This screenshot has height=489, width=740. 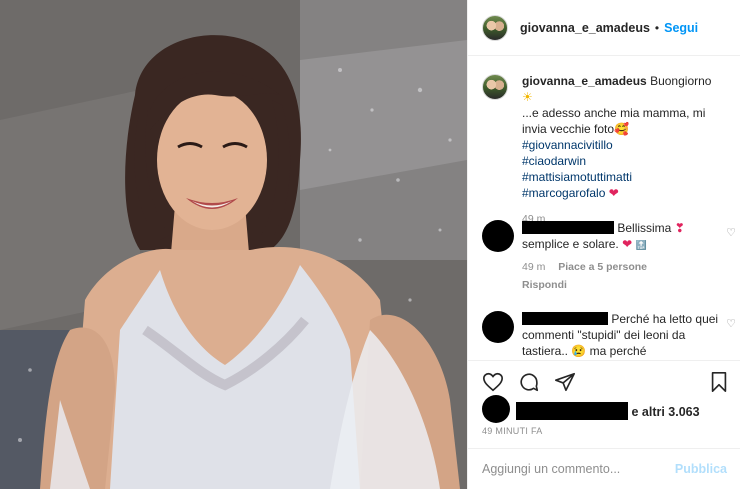 What do you see at coordinates (579, 351) in the screenshot?
I see `crying-emoji: 😢` at bounding box center [579, 351].